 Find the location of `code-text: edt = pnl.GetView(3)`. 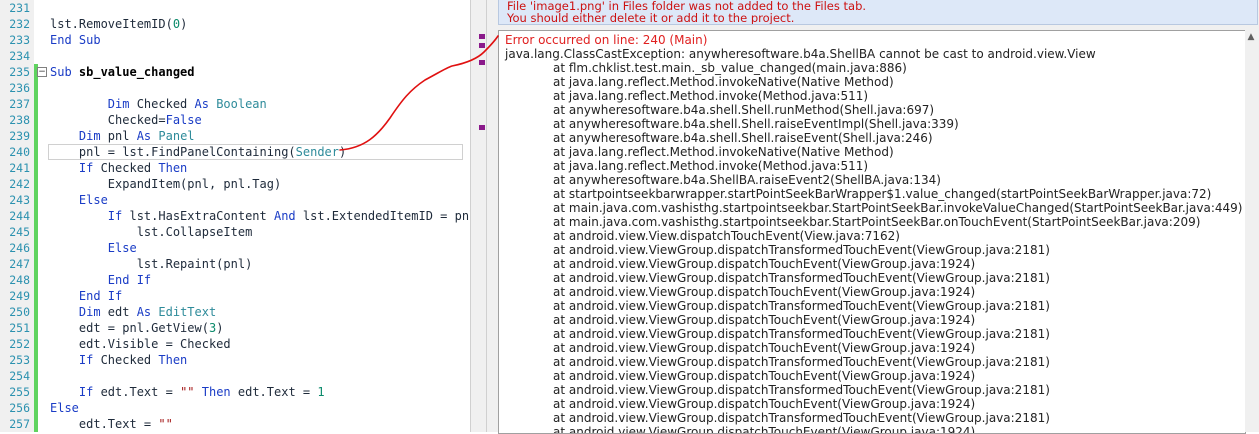

code-text: edt = pnl.GetView(3) is located at coordinates (137, 328).